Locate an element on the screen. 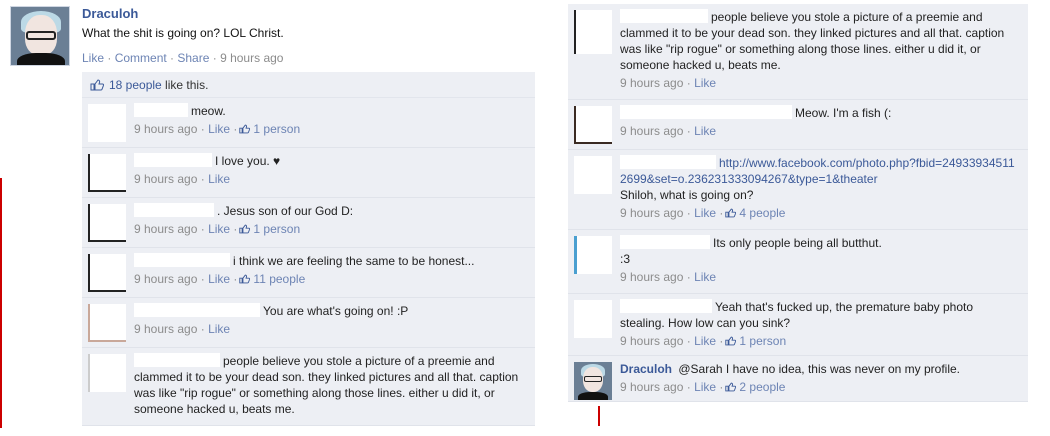 The image size is (1050, 436). post-author-link: Draculoh is located at coordinates (307, 13).